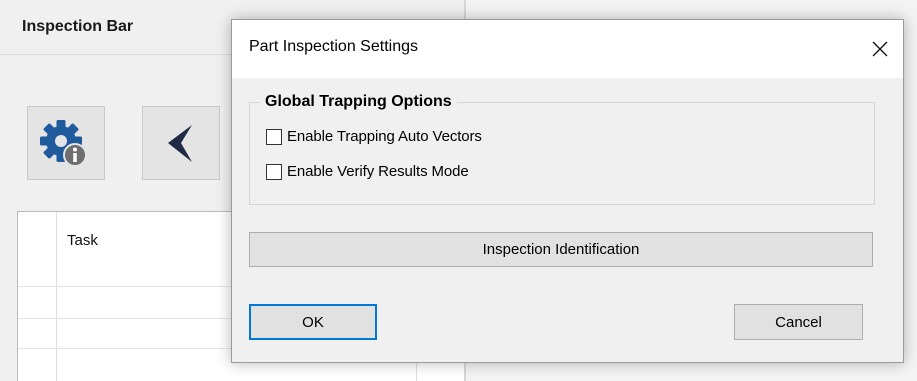 The image size is (917, 381). I want to click on panel-title: Inspection Bar, so click(78, 26).